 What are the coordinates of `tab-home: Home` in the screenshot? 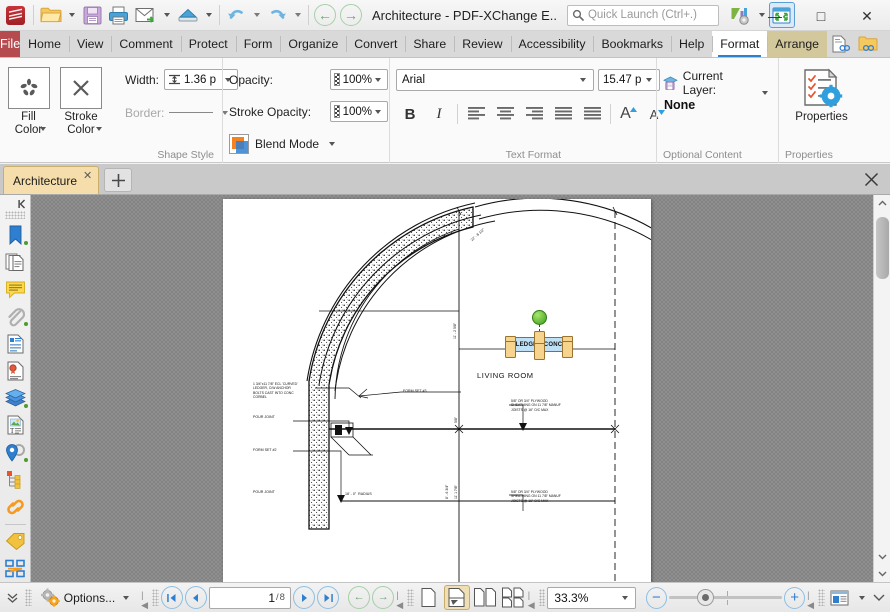 It's located at (44, 44).